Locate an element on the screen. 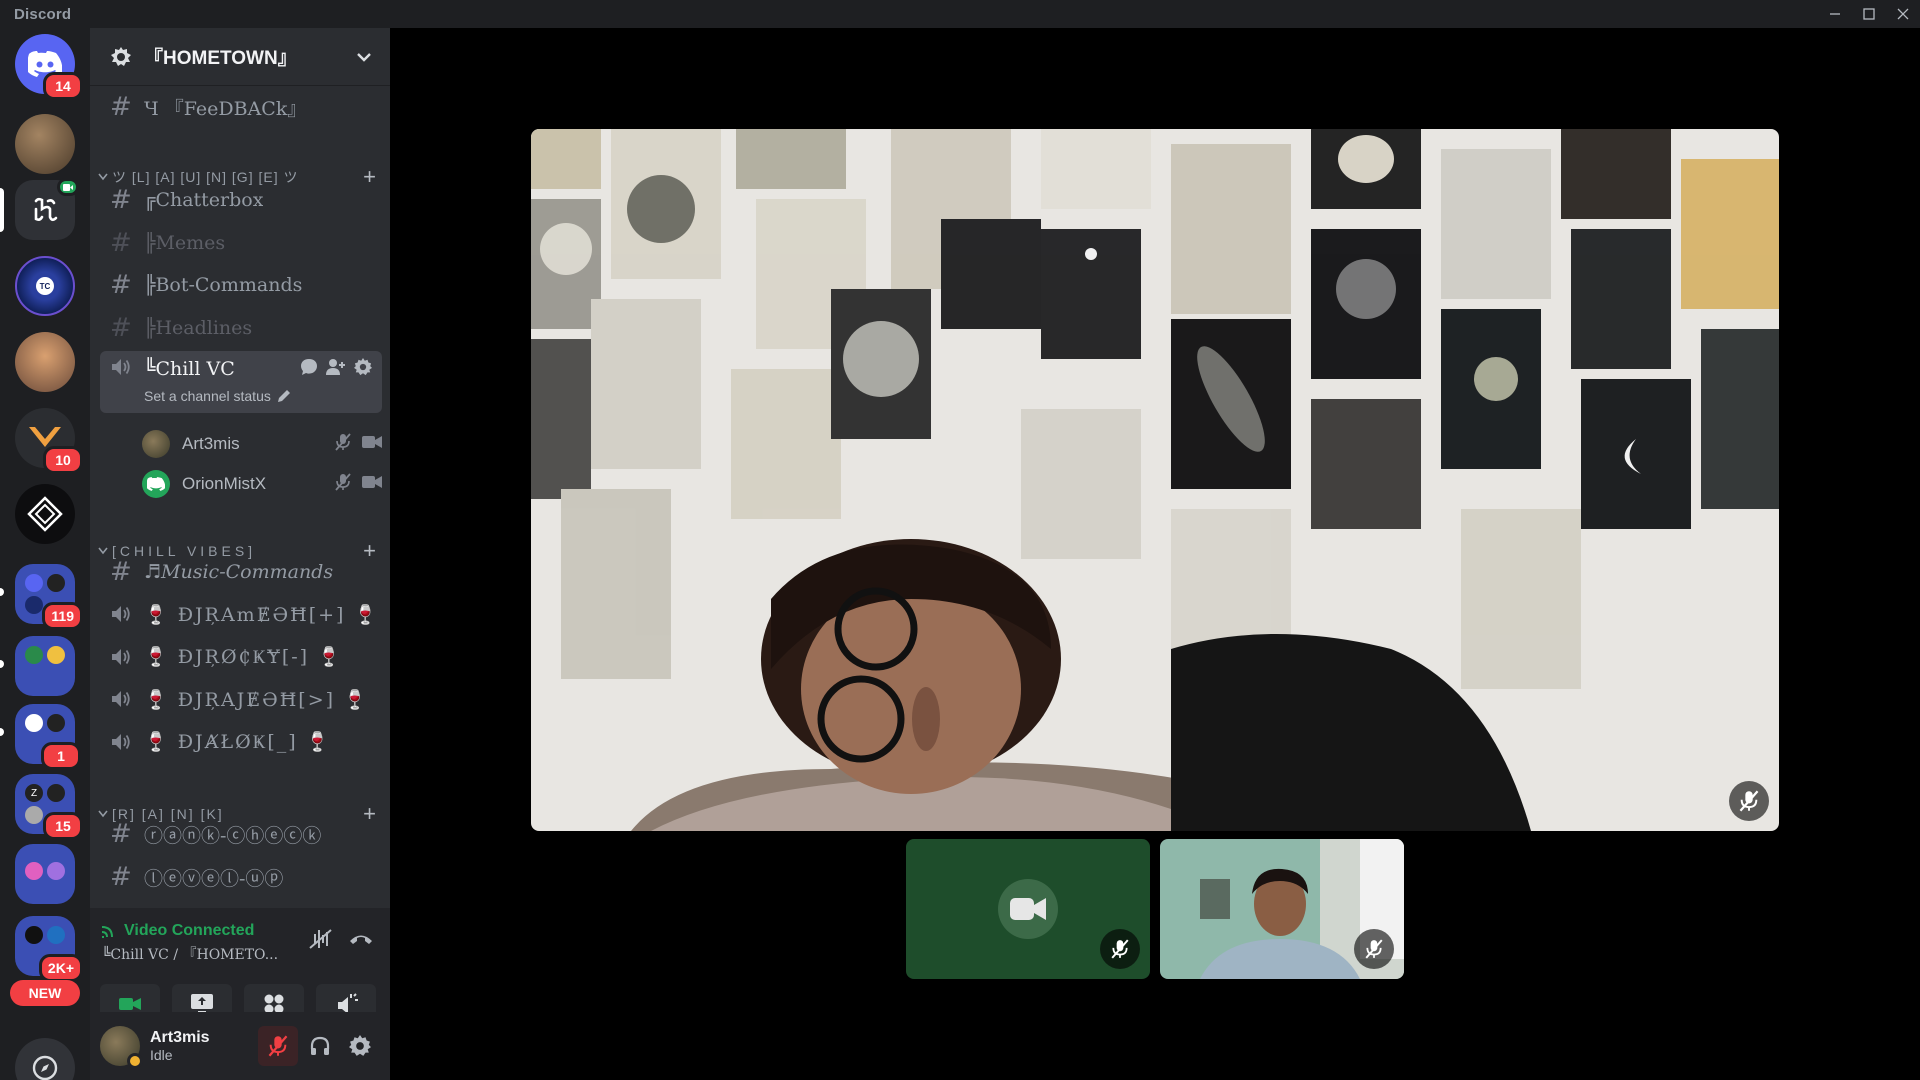 This screenshot has height=1080, width=1920. video-tile-participant is located at coordinates (1282, 909).